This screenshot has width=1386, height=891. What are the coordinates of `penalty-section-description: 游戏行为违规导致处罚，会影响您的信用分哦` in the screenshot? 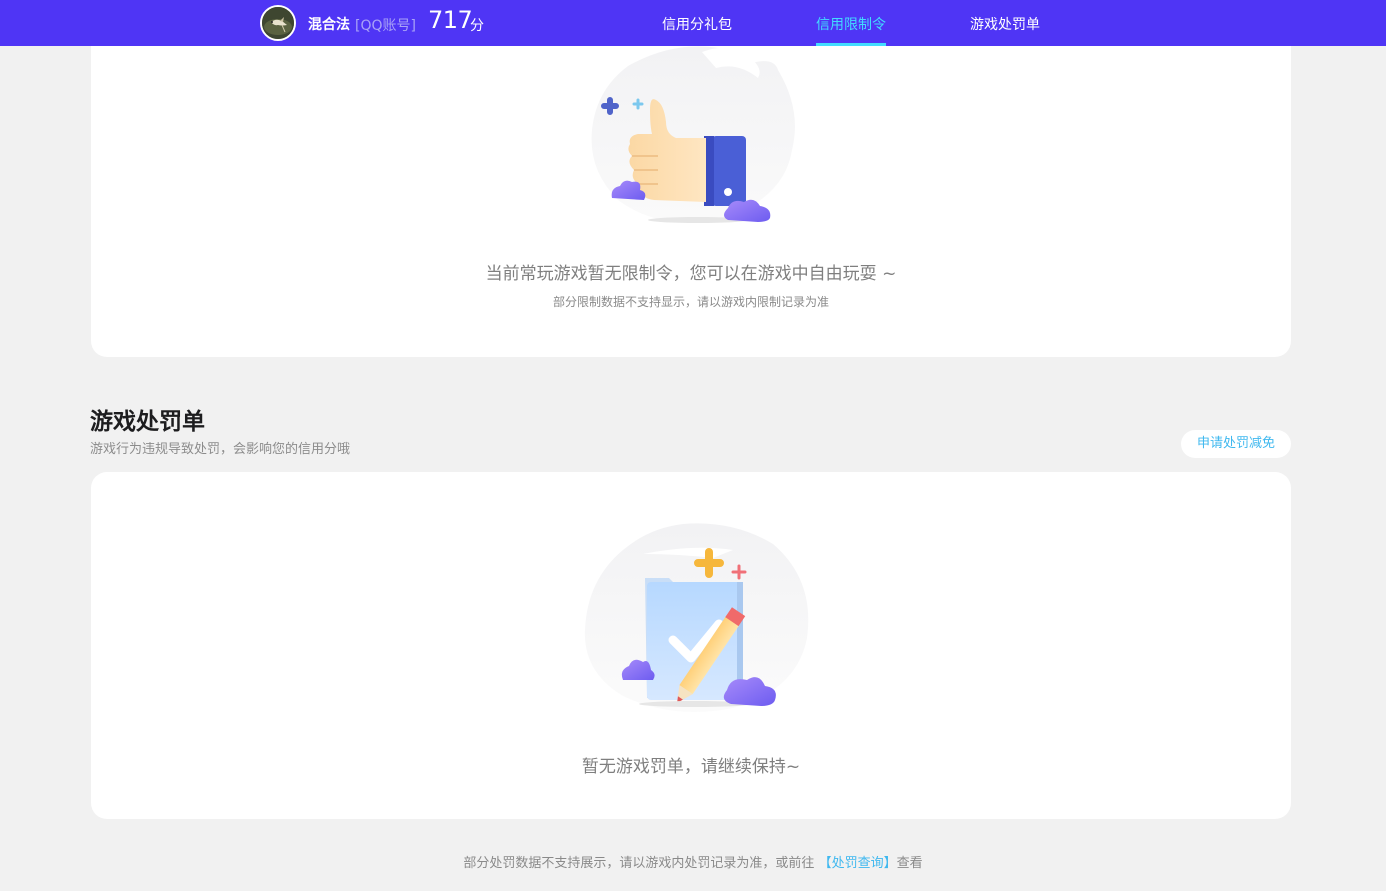 It's located at (220, 449).